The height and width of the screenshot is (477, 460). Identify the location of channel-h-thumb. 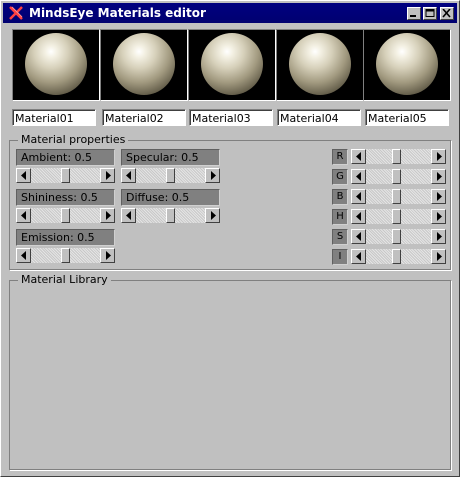
(396, 216).